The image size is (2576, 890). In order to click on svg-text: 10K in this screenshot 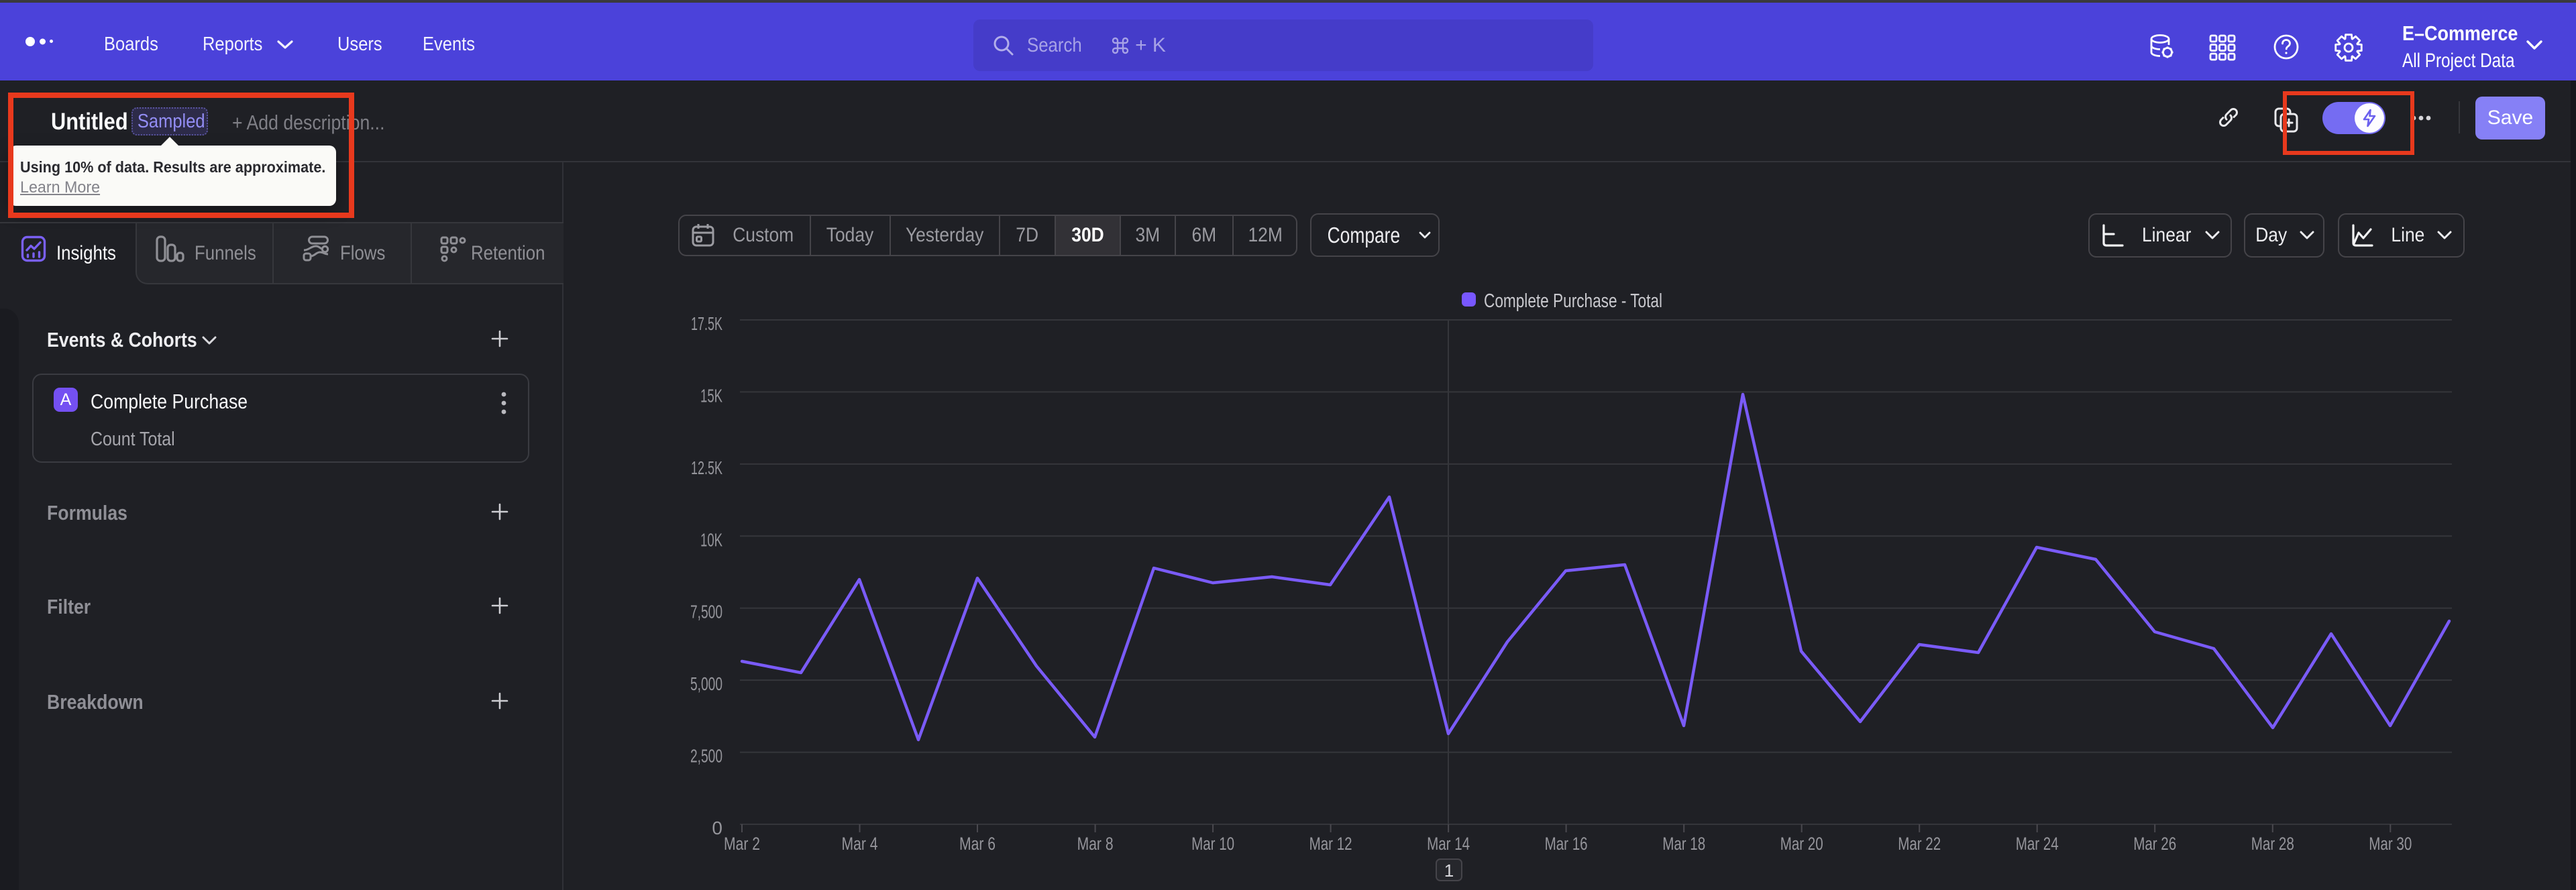, I will do `click(711, 539)`.